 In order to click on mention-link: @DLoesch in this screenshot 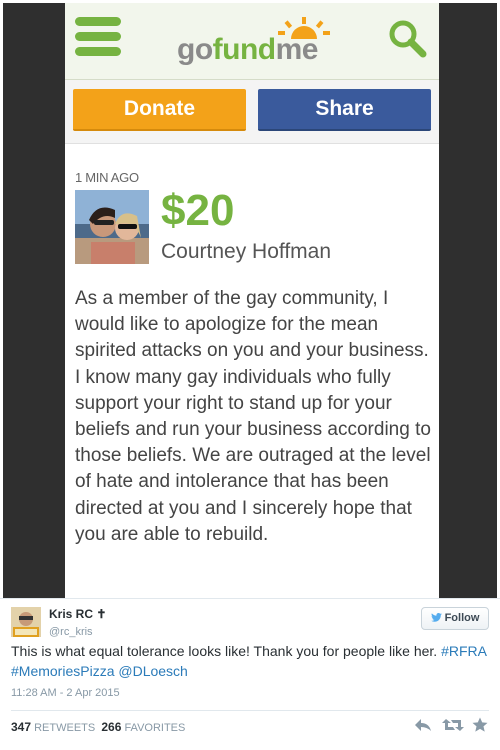, I will do `click(152, 671)`.